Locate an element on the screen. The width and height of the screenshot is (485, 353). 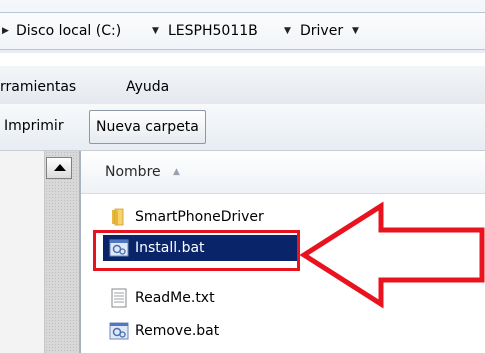
folder-icon is located at coordinates (118, 217).